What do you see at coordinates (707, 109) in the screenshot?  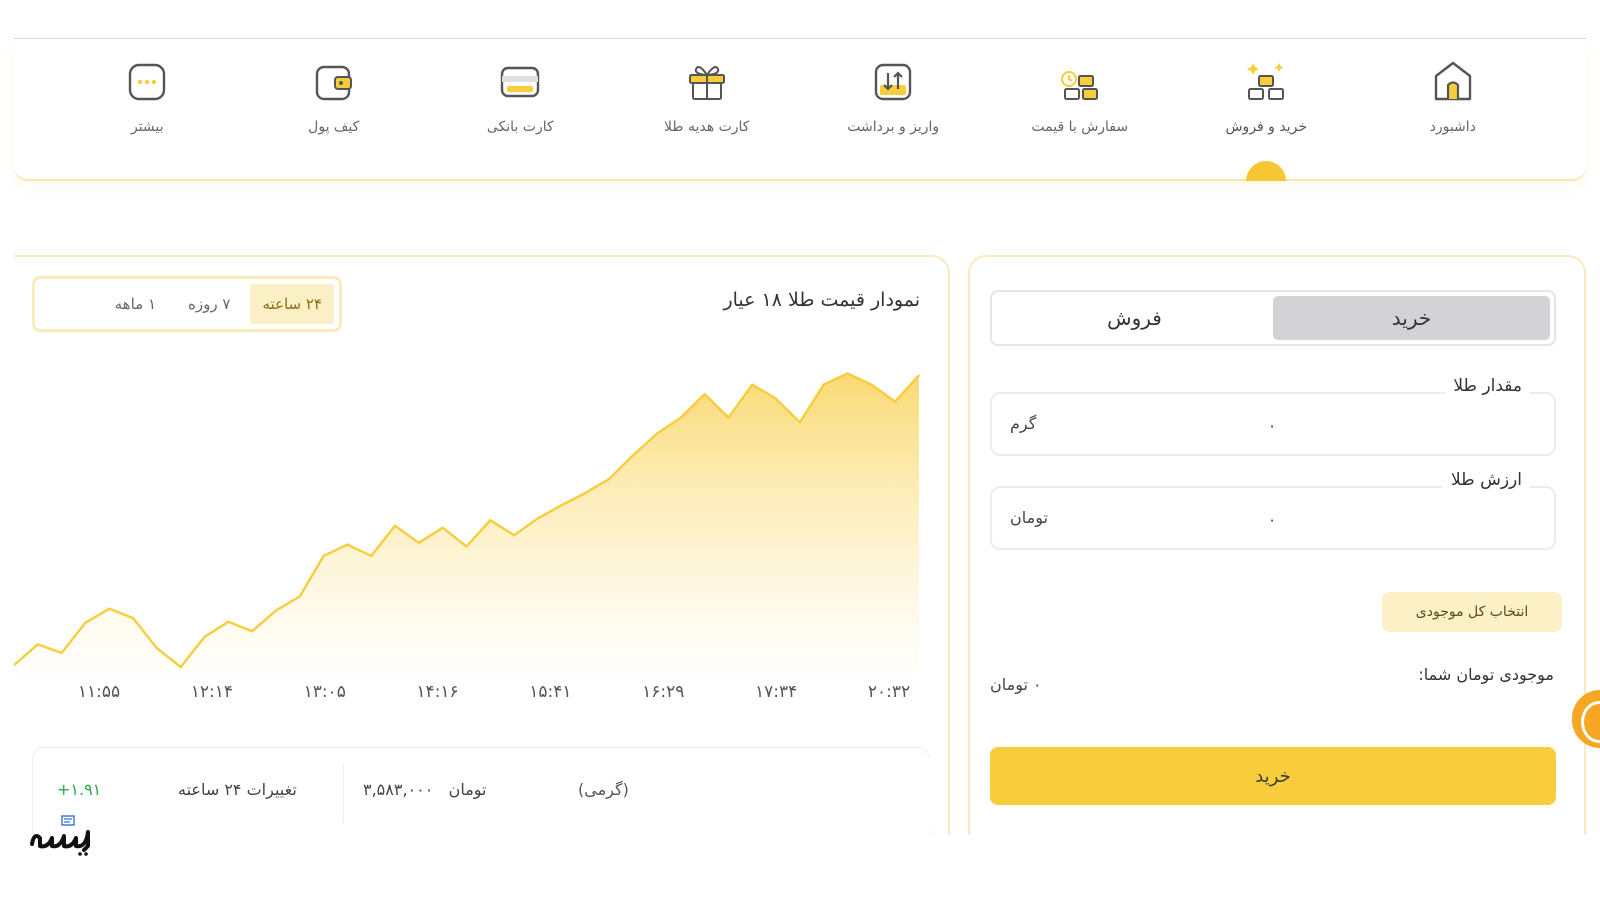 I see `nav-item-gift-card: کارت هدیه طلا` at bounding box center [707, 109].